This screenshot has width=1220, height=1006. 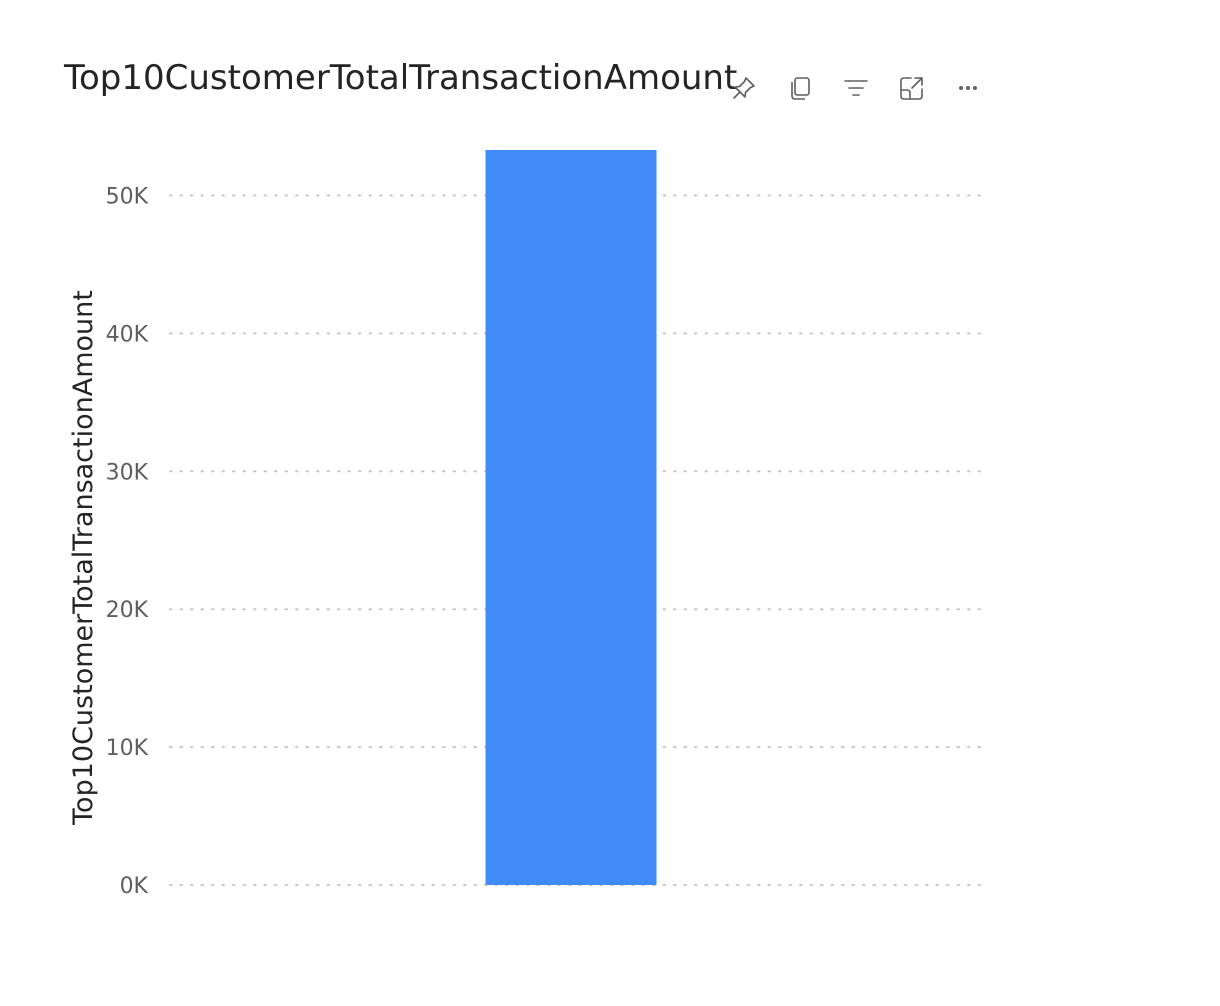 I want to click on y-tick-label: 10K, so click(x=127, y=748).